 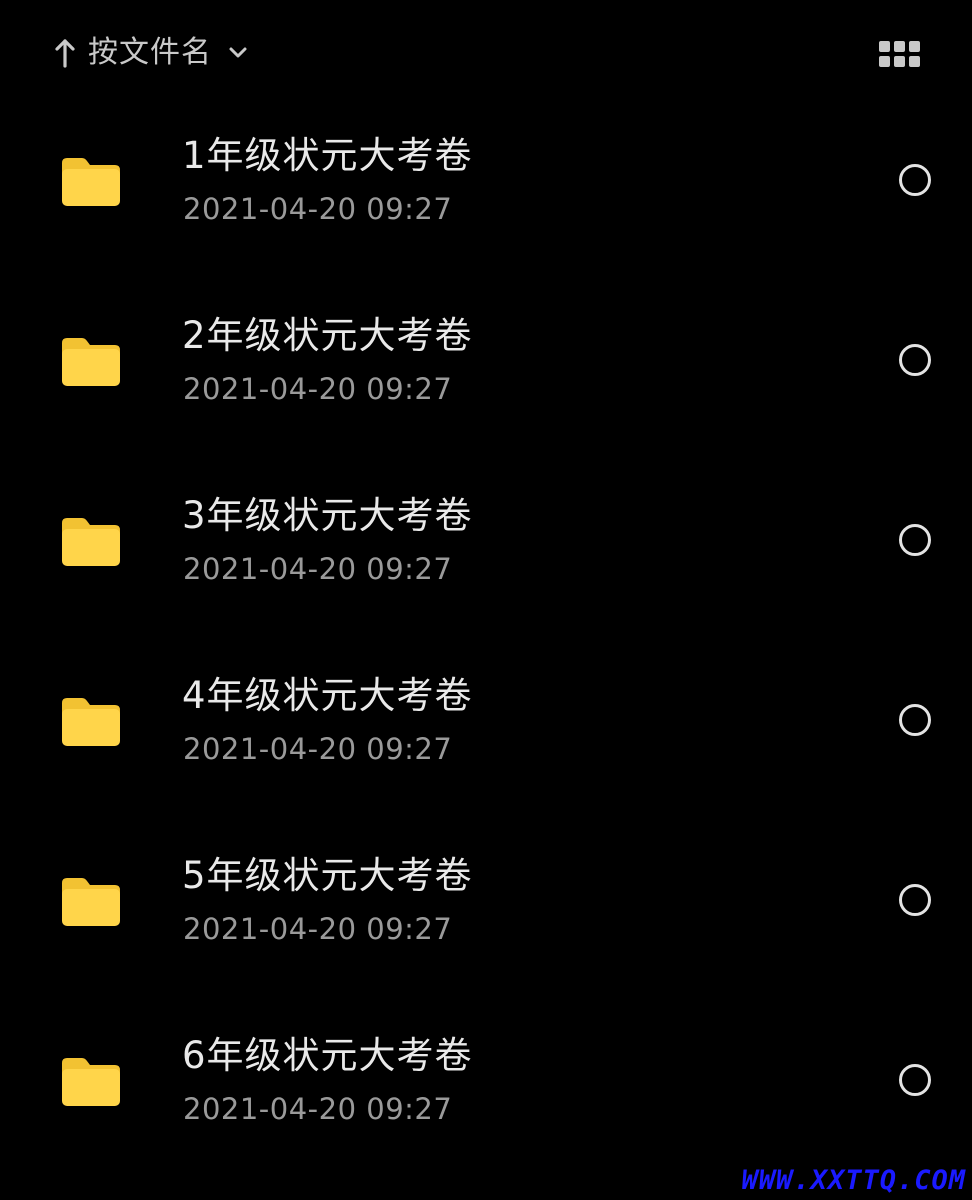 What do you see at coordinates (327, 335) in the screenshot?
I see `file-name: 2年级状元大考卷` at bounding box center [327, 335].